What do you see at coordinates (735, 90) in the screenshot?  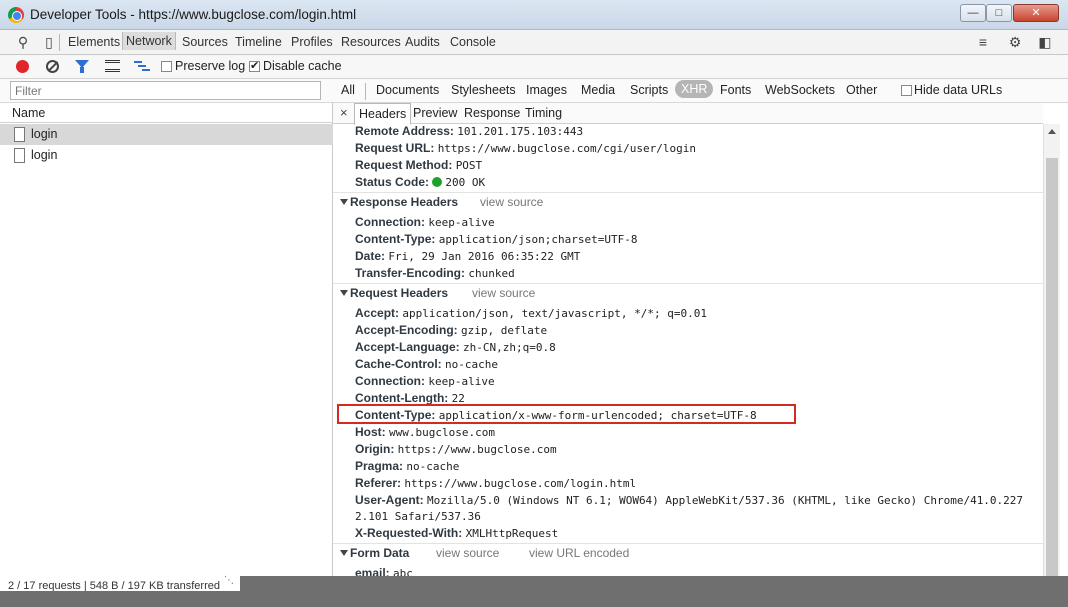 I see `filter-fonts: Fonts` at bounding box center [735, 90].